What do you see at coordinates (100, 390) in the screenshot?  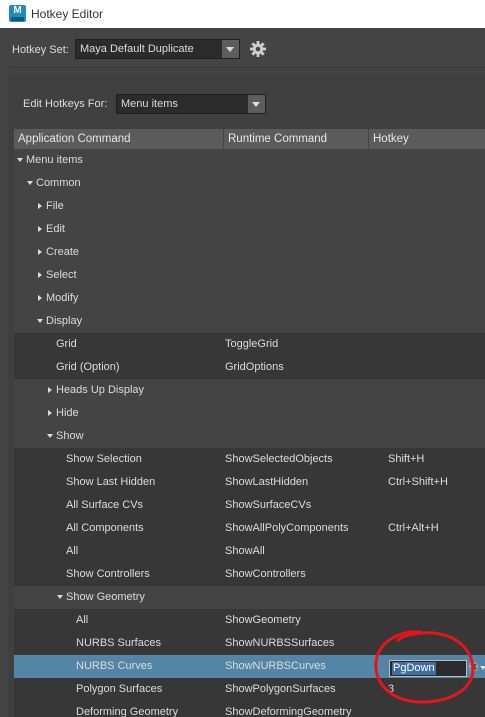 I see `application-command-label: Heads Up Display` at bounding box center [100, 390].